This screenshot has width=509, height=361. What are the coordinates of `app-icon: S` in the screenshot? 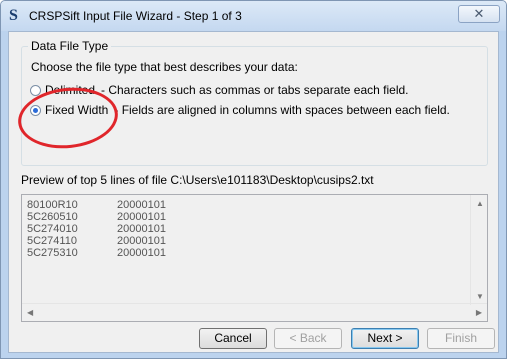 It's located at (13, 15).